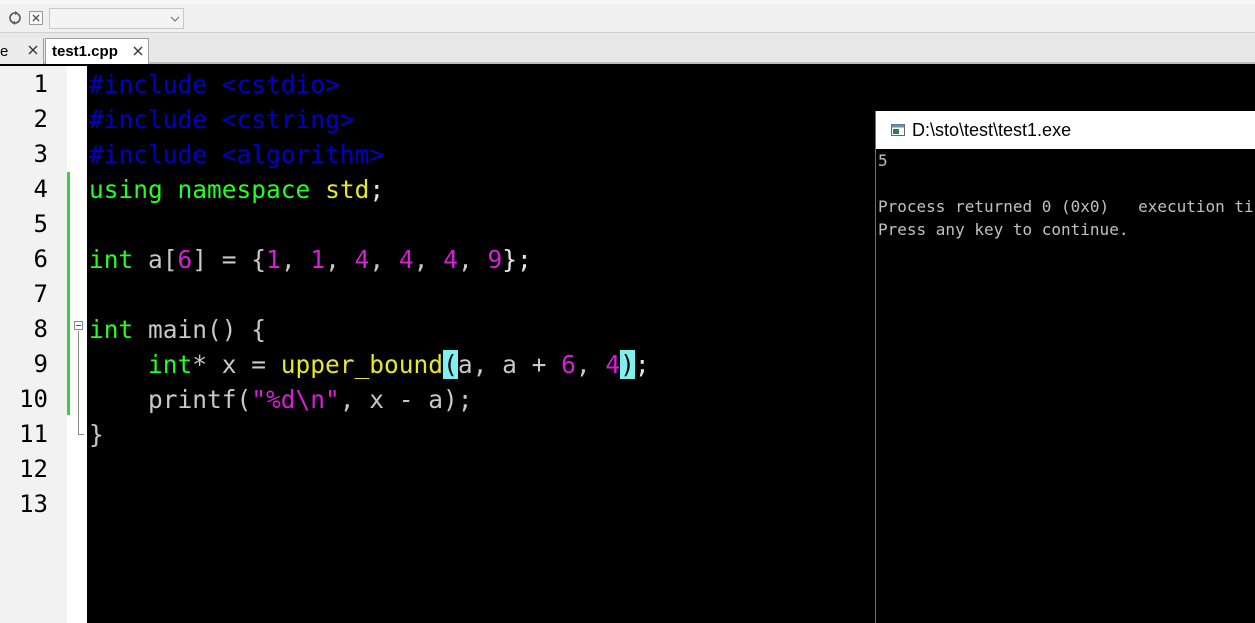 The height and width of the screenshot is (623, 1255). Describe the element at coordinates (40, 259) in the screenshot. I see `line-number: 6` at that location.